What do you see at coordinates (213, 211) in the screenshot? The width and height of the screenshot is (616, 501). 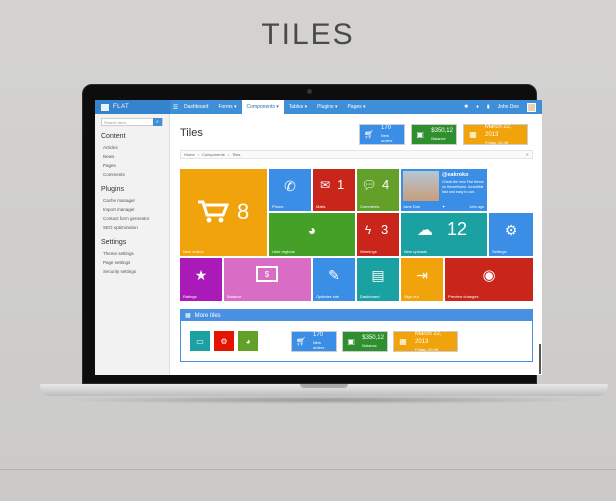 I see `cart-icon` at bounding box center [213, 211].